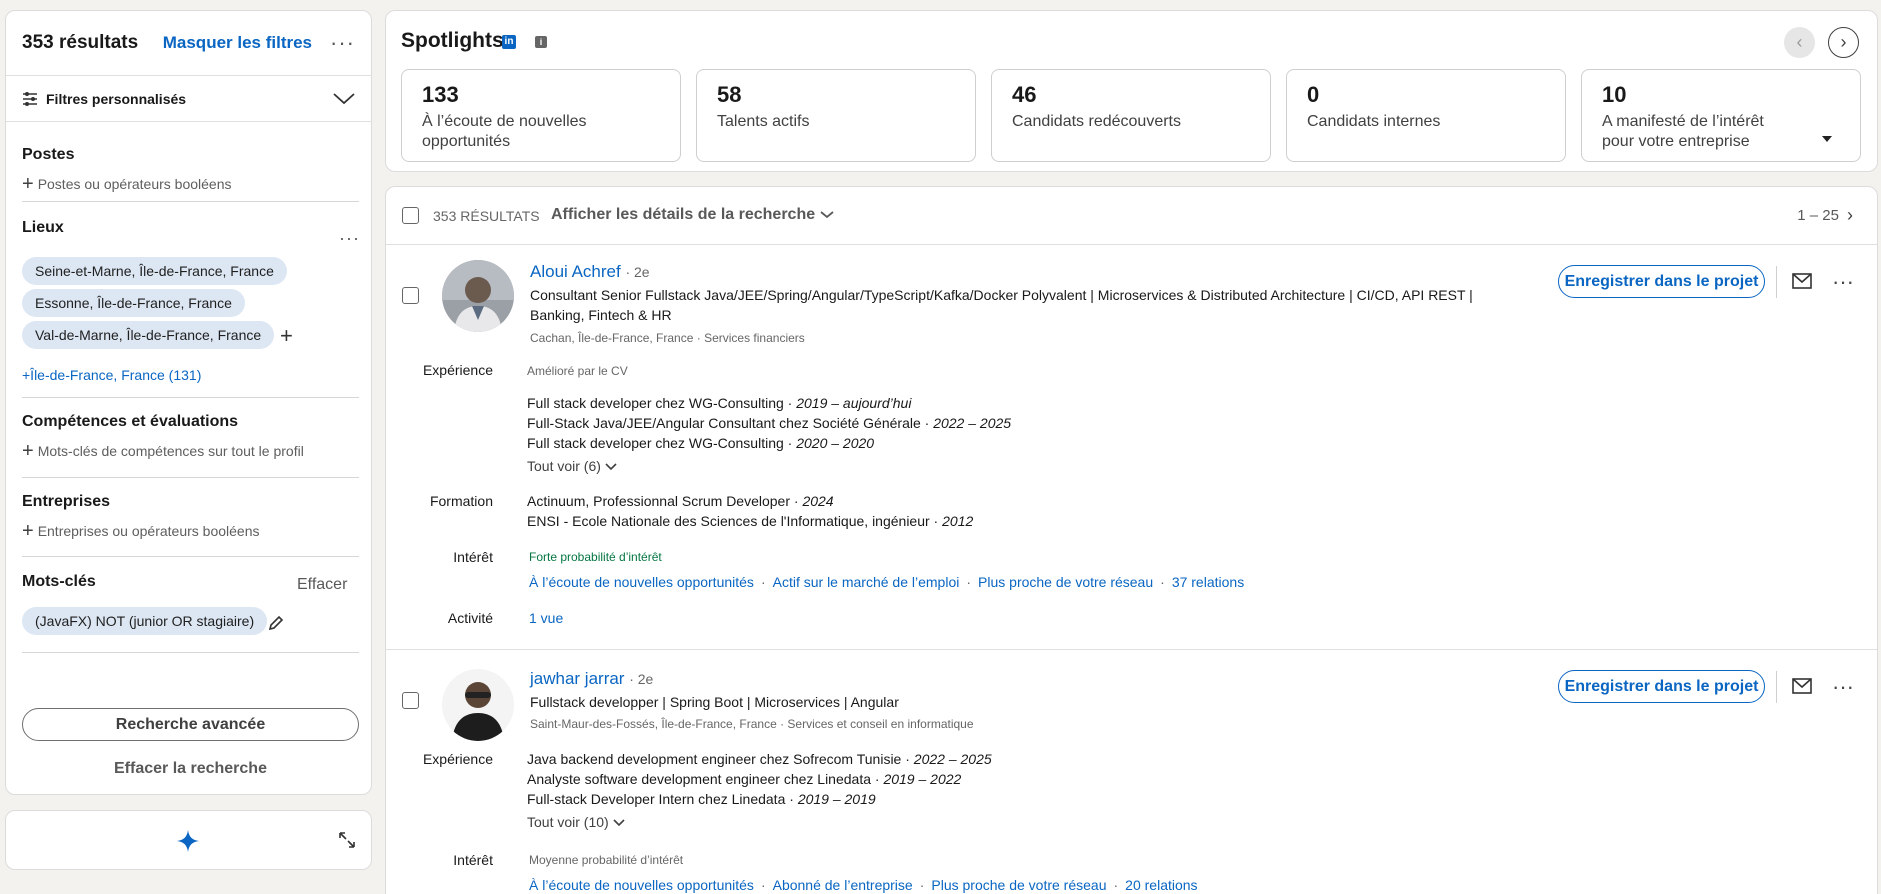 This screenshot has width=1881, height=894. I want to click on custom-filters-toggle: Filtres personnalisés, so click(188, 99).